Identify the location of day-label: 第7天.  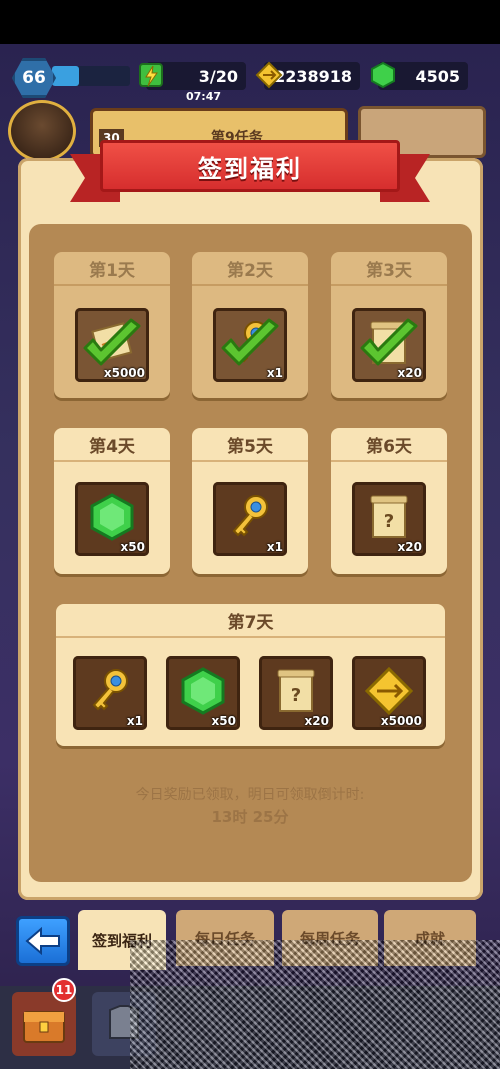
(250, 621).